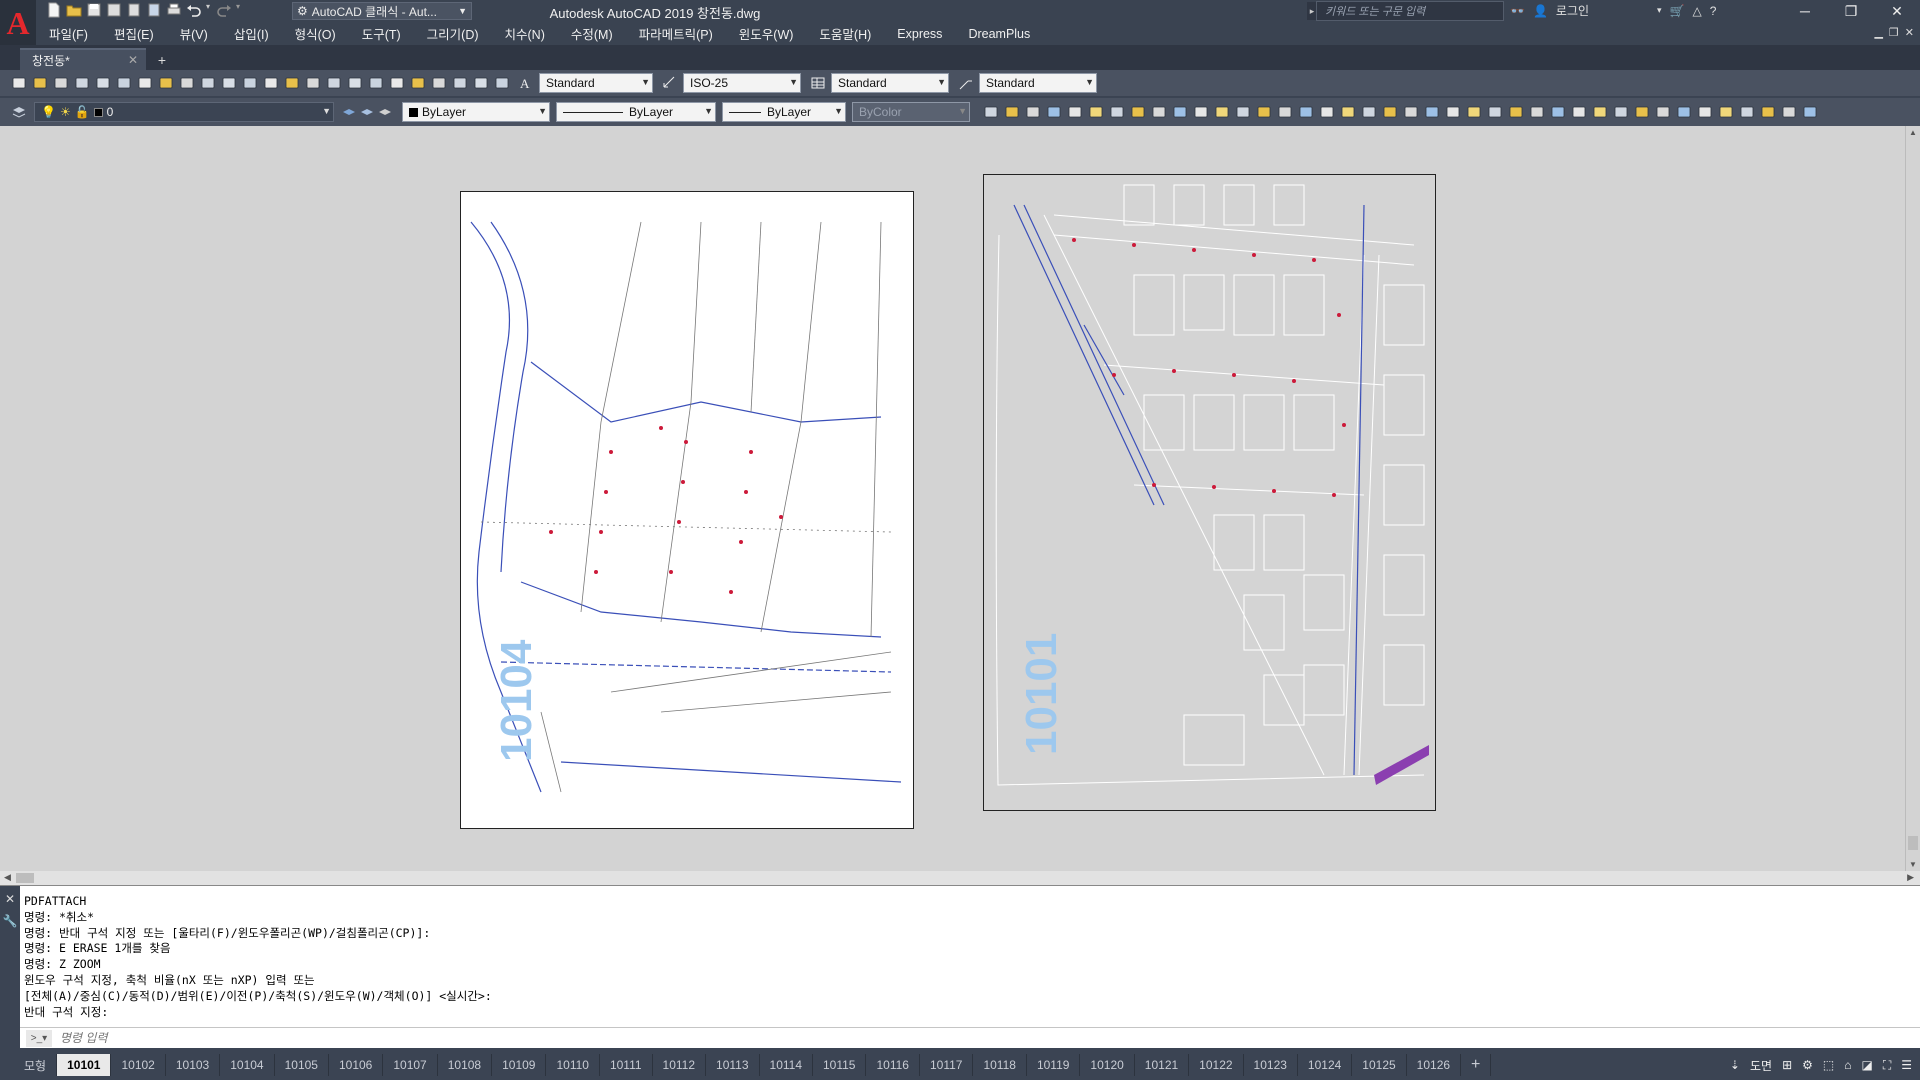  I want to click on dim-edit-icon, so click(1411, 112).